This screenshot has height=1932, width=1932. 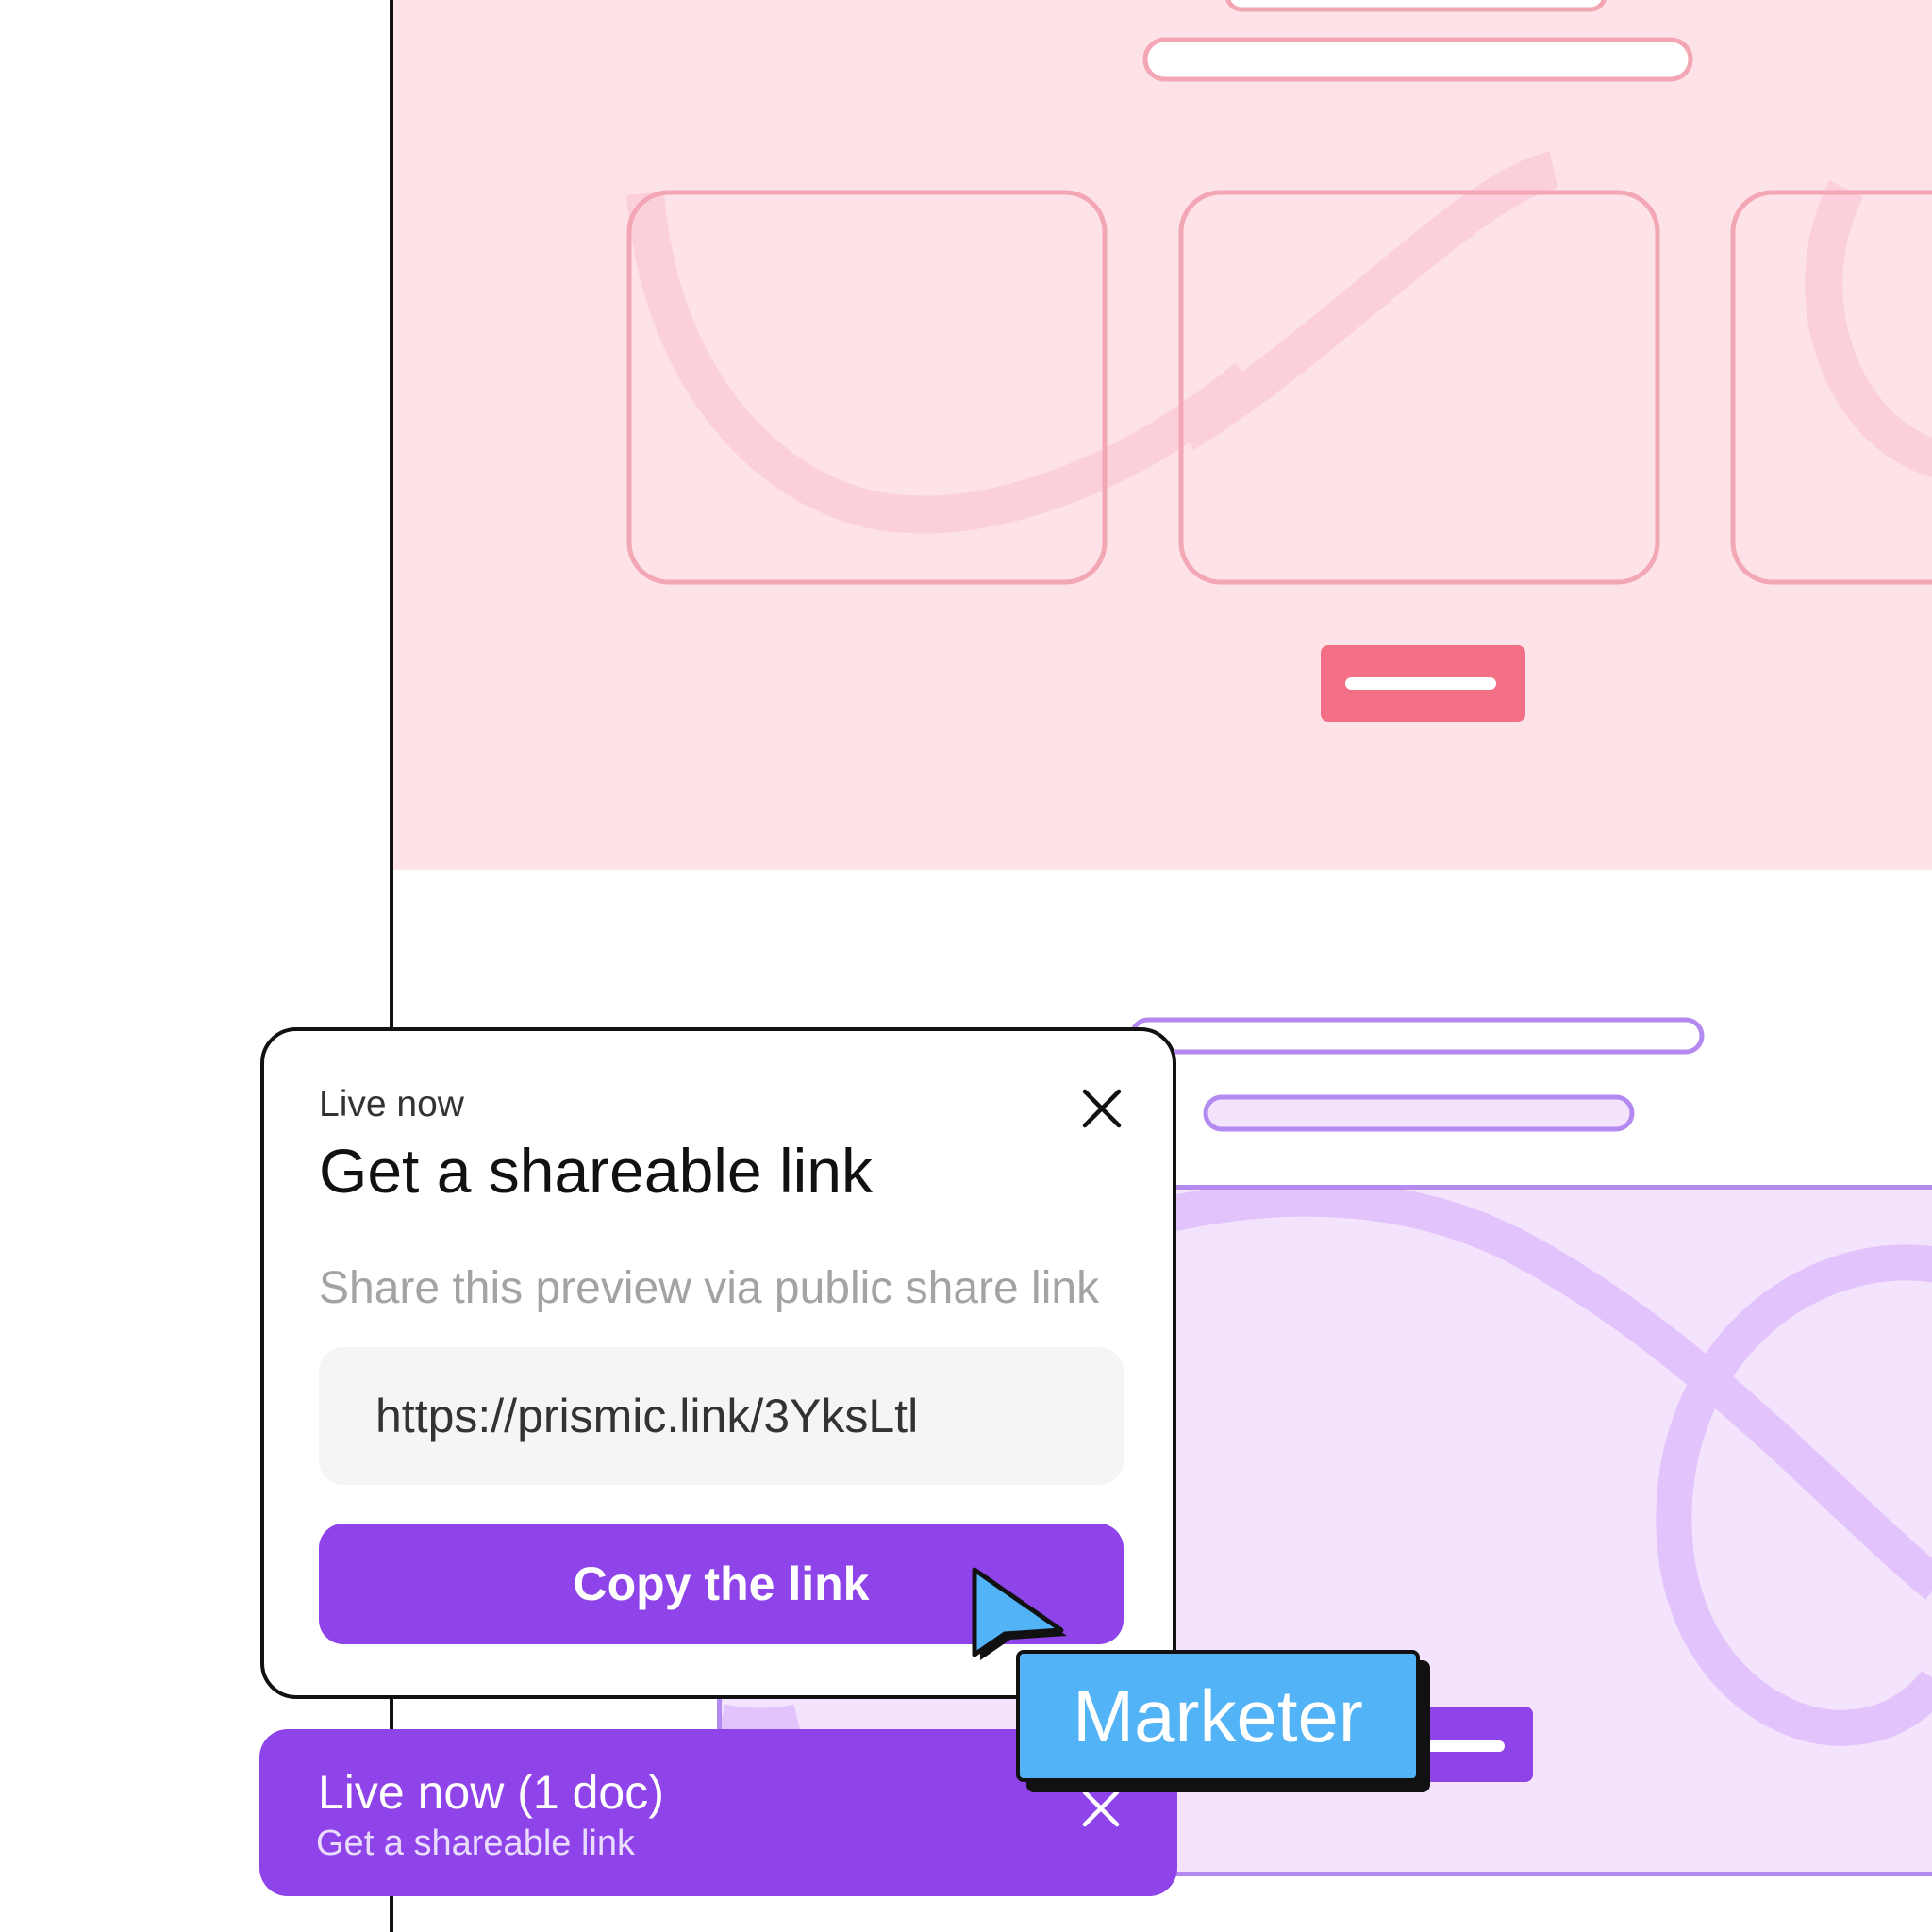 What do you see at coordinates (721, 1416) in the screenshot?
I see `share-link-field: https://prismic.link/3YksLtl` at bounding box center [721, 1416].